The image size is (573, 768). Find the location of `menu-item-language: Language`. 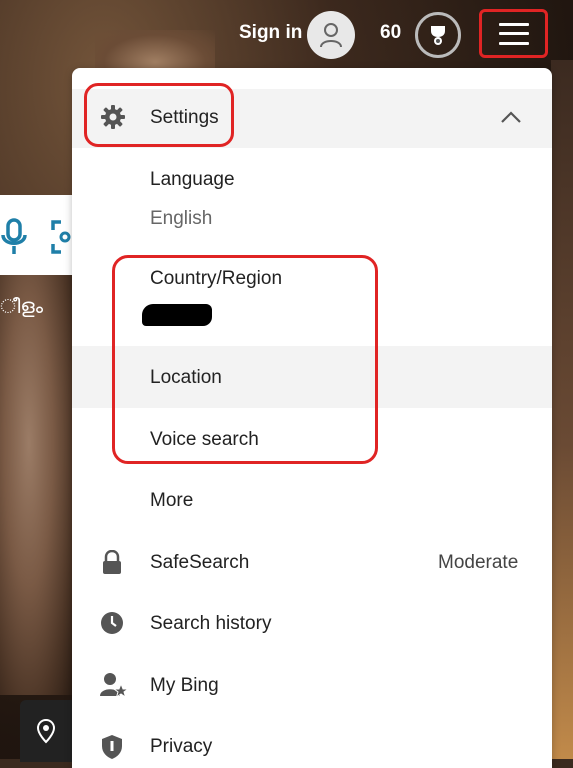

menu-item-language: Language is located at coordinates (192, 180).